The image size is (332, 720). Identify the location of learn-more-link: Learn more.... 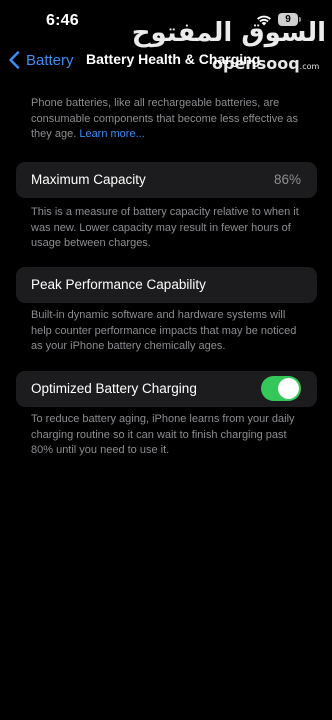
(111, 134).